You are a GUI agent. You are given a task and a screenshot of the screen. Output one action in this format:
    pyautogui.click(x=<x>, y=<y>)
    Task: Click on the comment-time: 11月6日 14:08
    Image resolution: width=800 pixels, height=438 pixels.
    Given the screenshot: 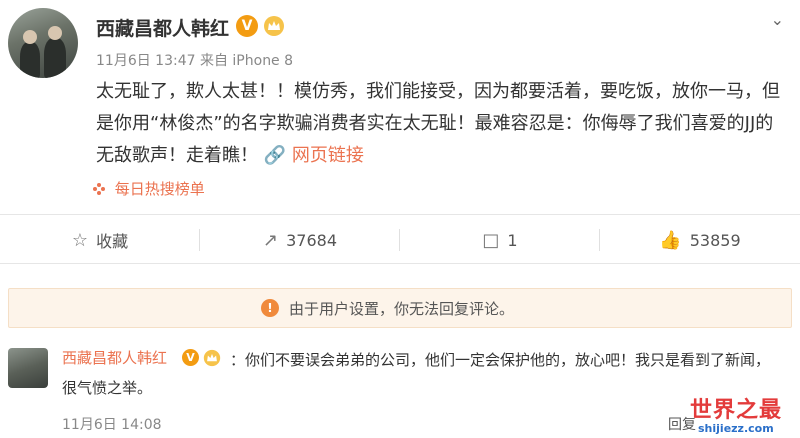 What is the action you would take?
    pyautogui.click(x=112, y=425)
    